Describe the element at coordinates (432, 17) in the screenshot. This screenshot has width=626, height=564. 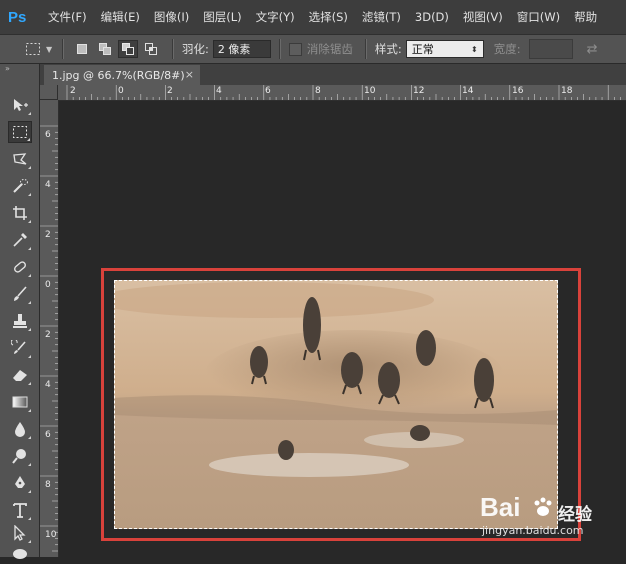
I see `menu-3d: 3D(D)` at that location.